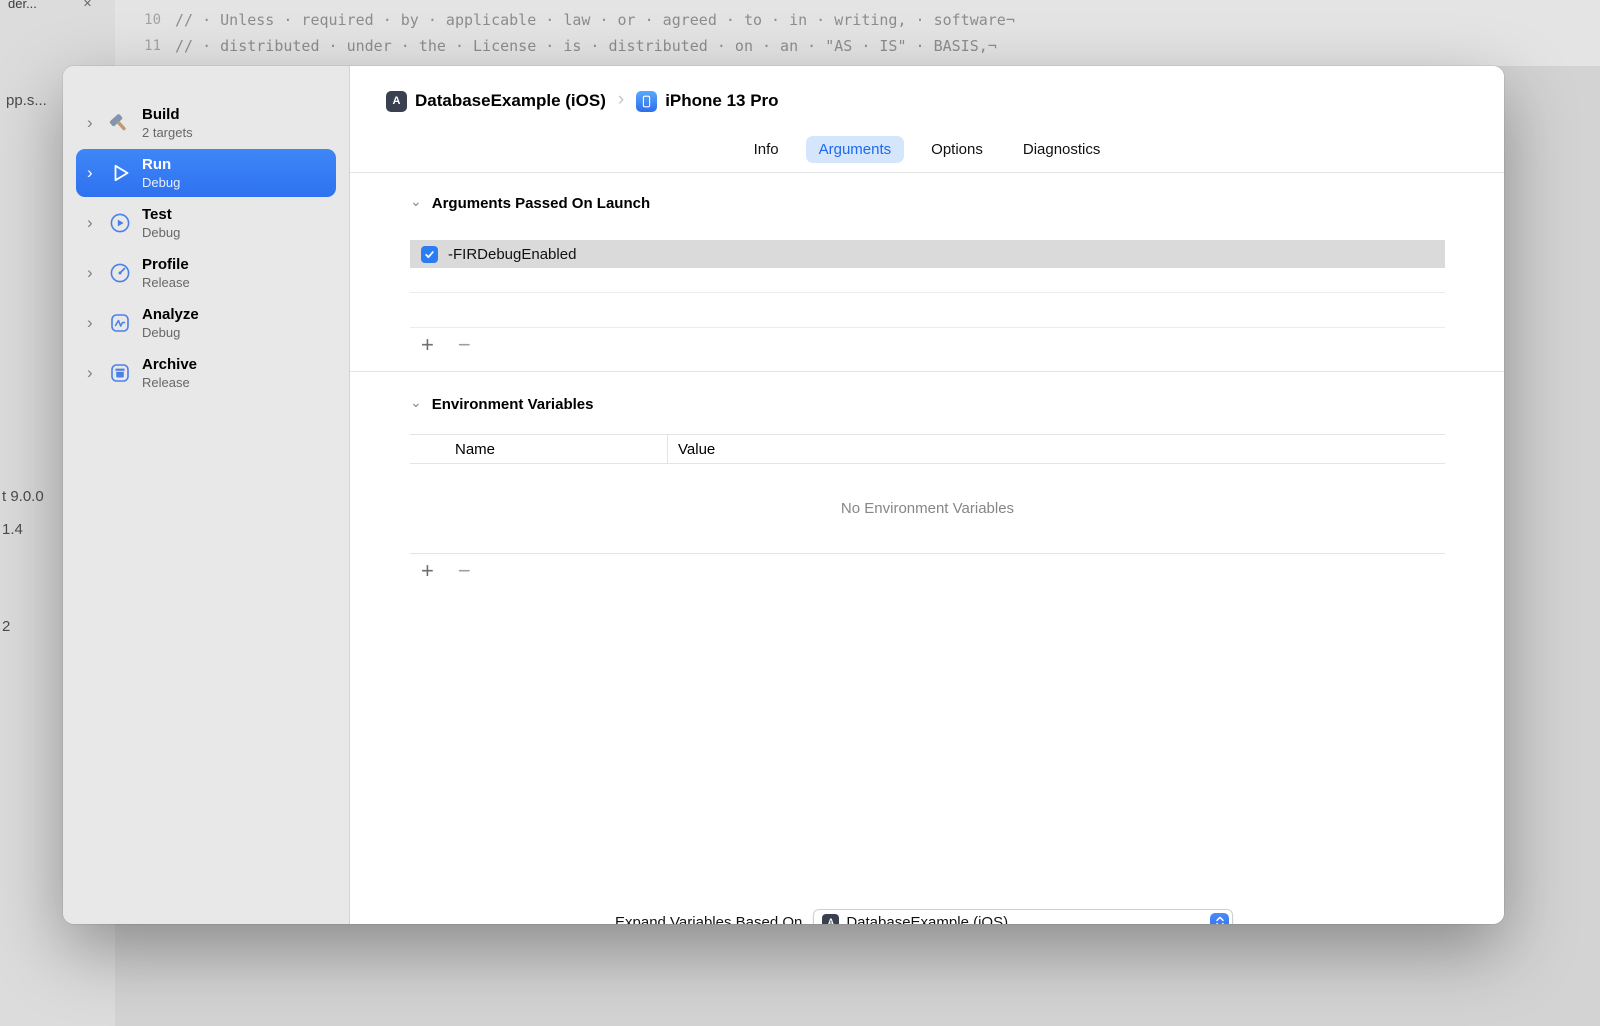 The height and width of the screenshot is (1026, 1600). What do you see at coordinates (206, 323) in the screenshot?
I see `sidebar-item-analyze: › Analyze Debug` at bounding box center [206, 323].